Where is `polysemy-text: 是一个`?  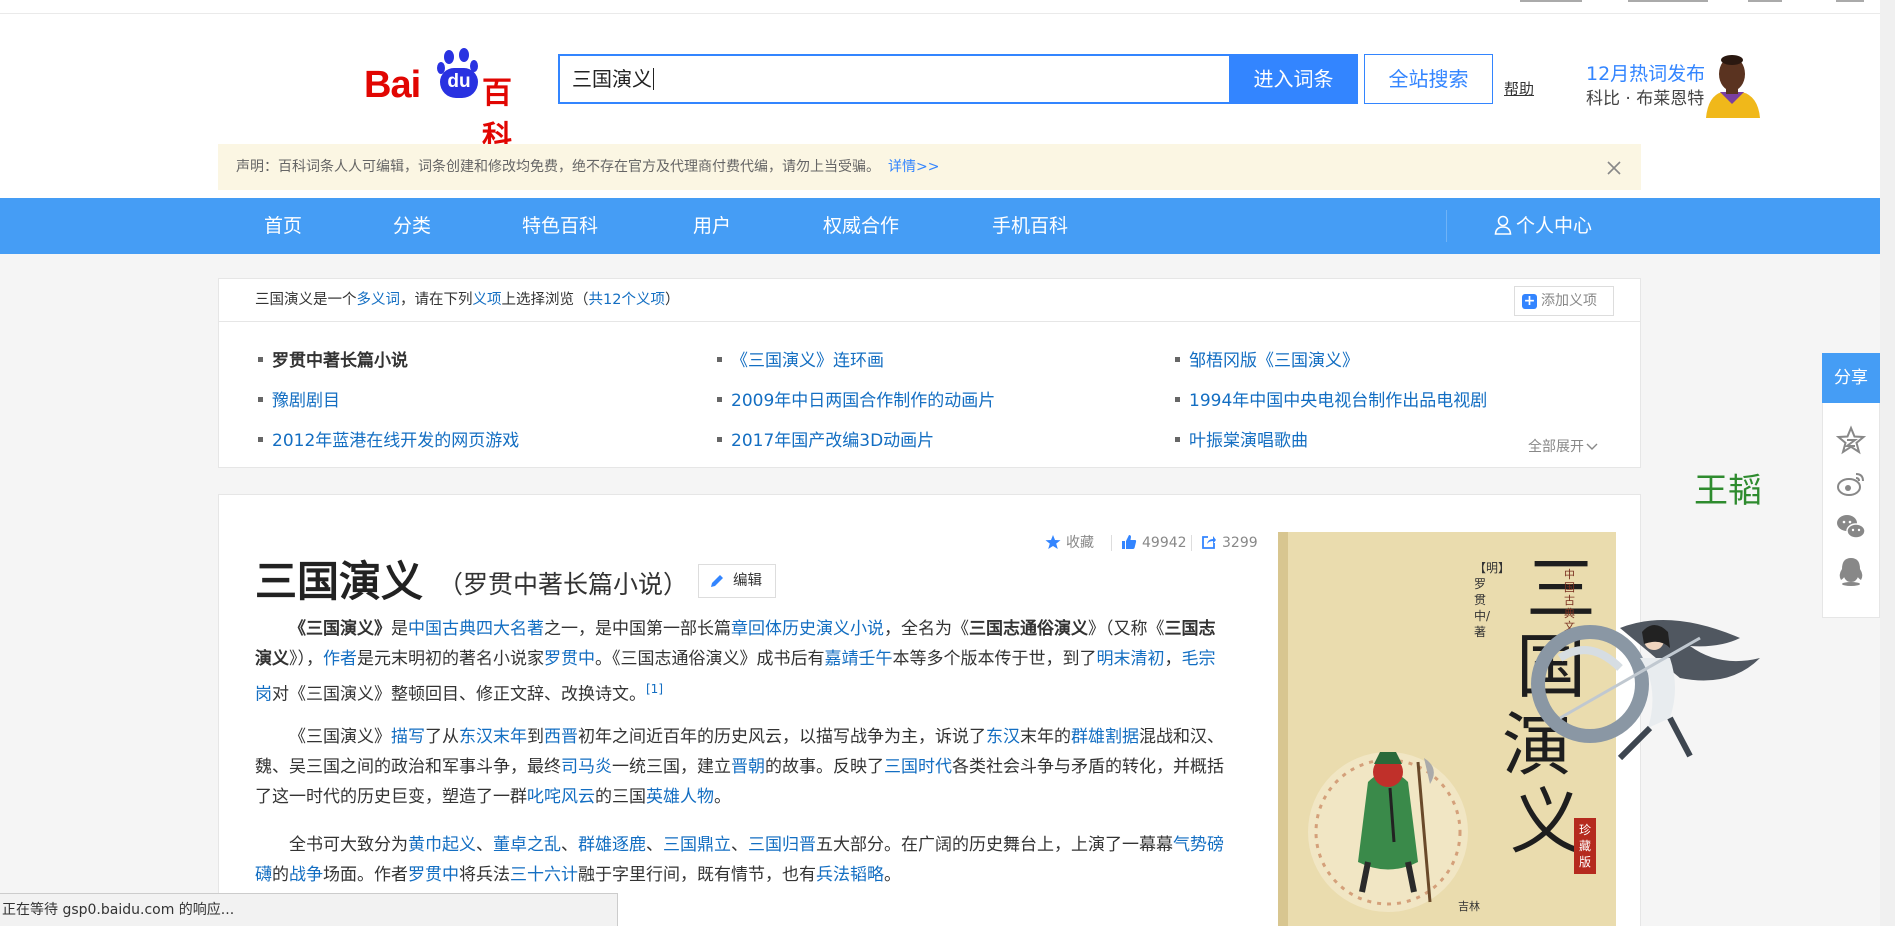 polysemy-text: 是一个 is located at coordinates (335, 300).